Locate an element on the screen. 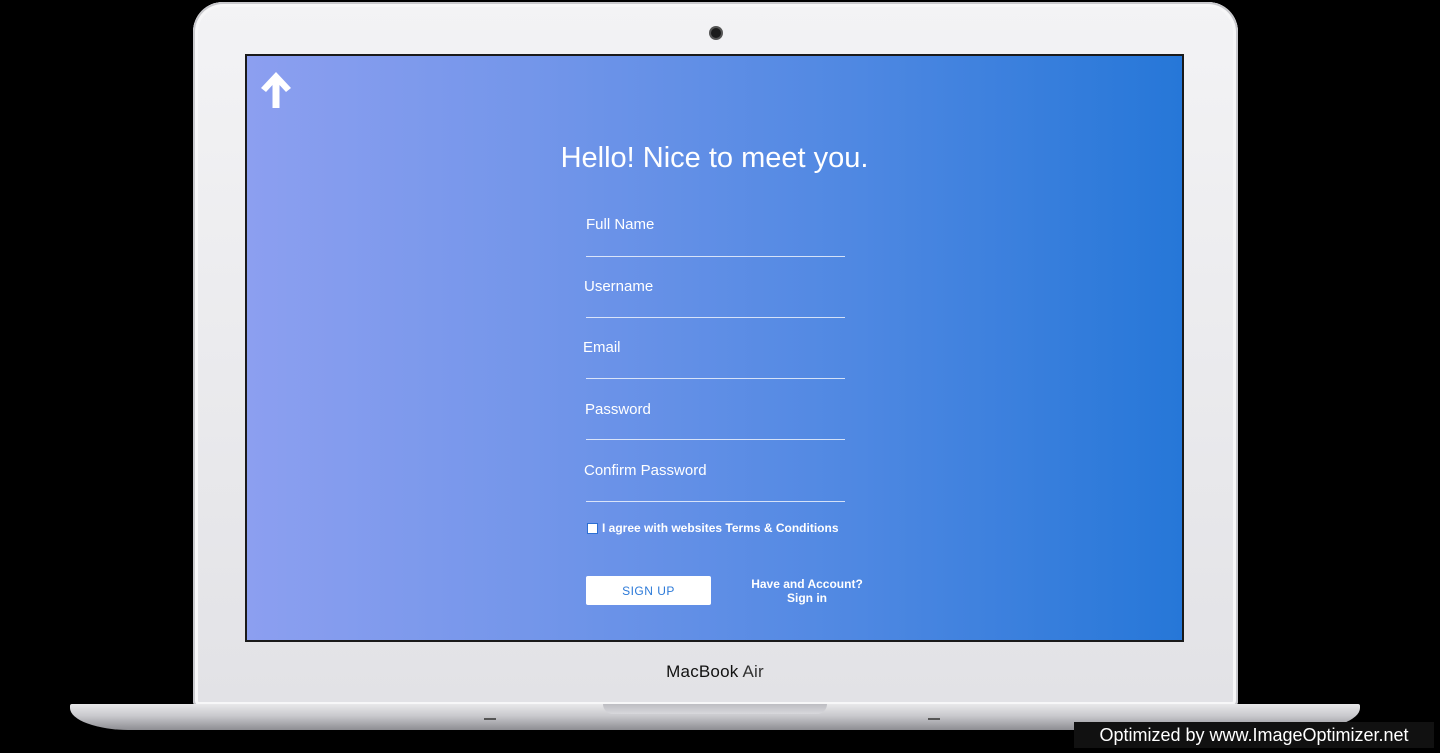  account-question: Have and Account? is located at coordinates (807, 584).